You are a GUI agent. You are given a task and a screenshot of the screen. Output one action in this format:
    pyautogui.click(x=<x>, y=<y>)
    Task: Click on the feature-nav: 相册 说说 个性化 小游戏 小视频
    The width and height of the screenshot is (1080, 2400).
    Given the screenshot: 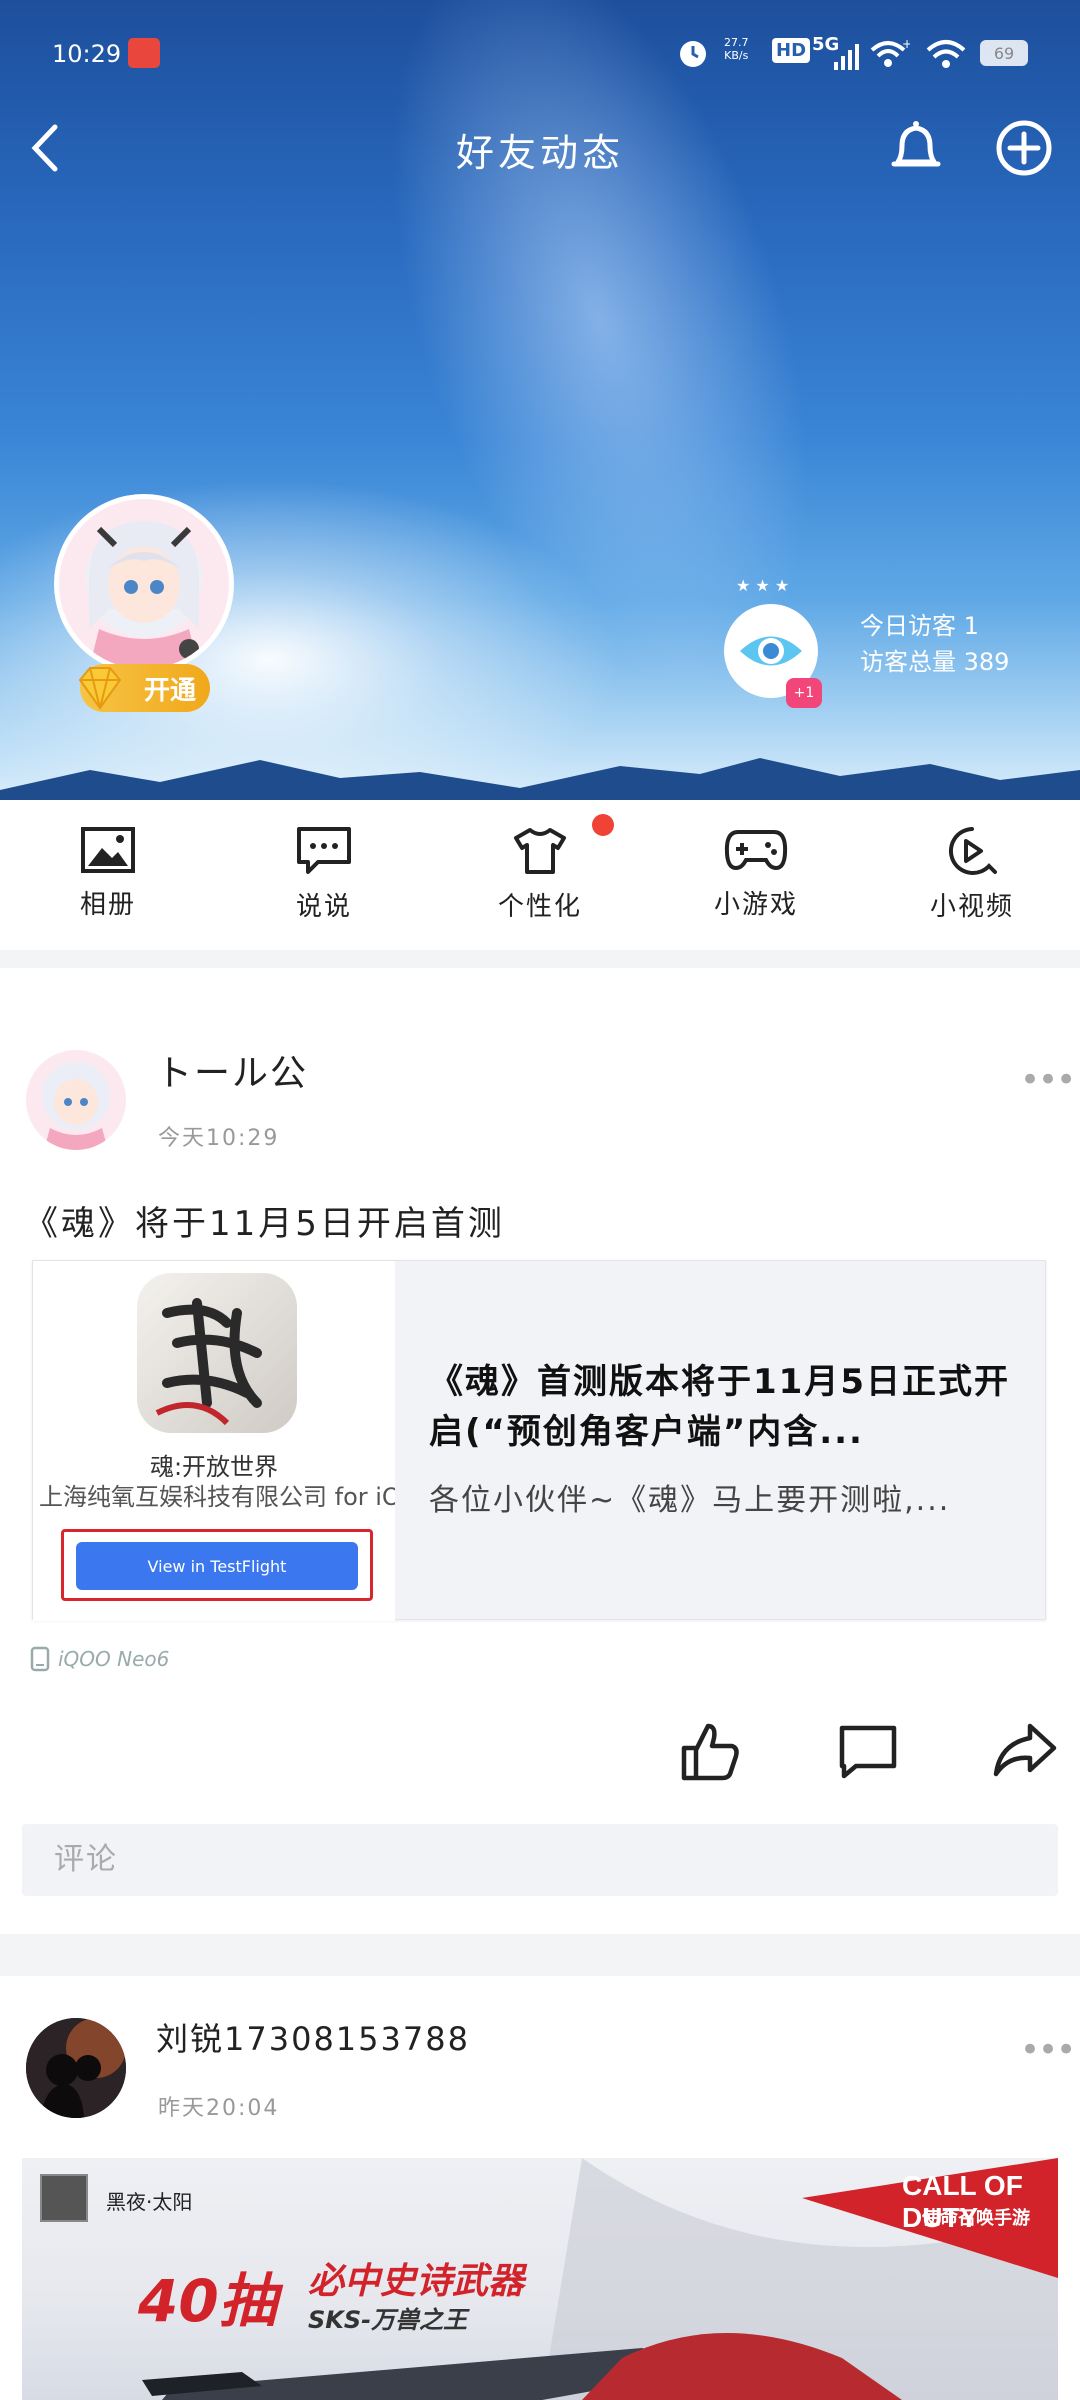 What is the action you would take?
    pyautogui.click(x=540, y=875)
    